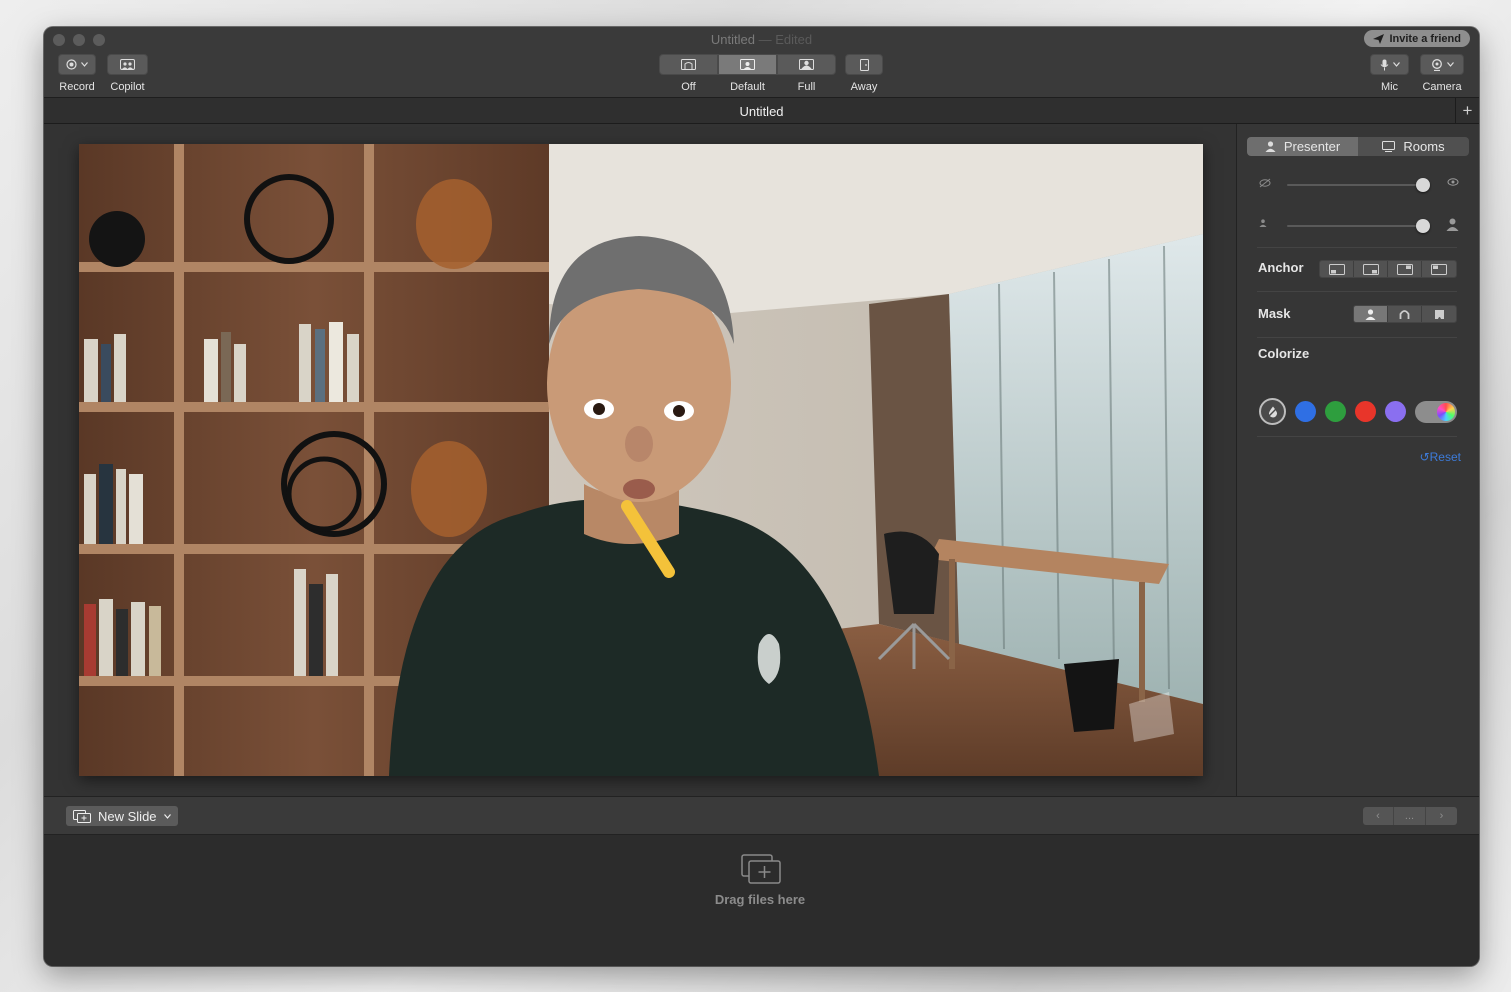 Image resolution: width=1511 pixels, height=992 pixels. I want to click on opacity-slider-track, so click(1358, 185).